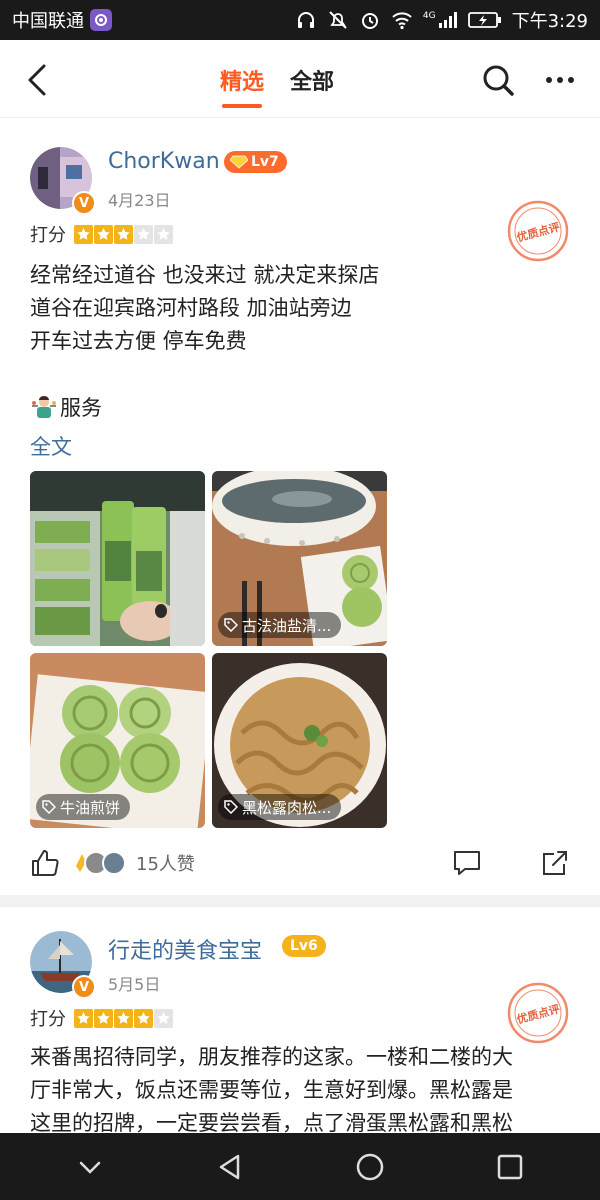 The image size is (600, 1200). What do you see at coordinates (498, 80) in the screenshot?
I see `search-icon` at bounding box center [498, 80].